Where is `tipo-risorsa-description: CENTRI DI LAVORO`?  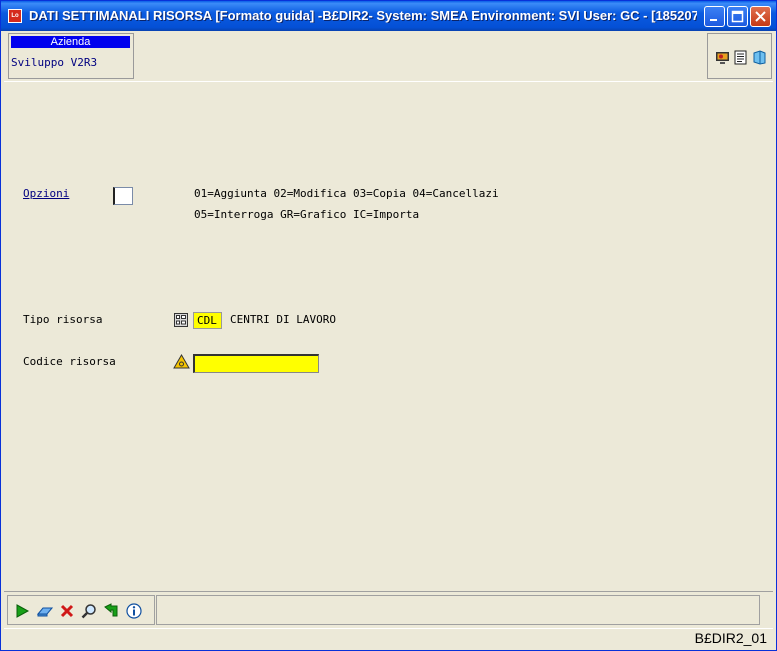 tipo-risorsa-description: CENTRI DI LAVORO is located at coordinates (283, 319).